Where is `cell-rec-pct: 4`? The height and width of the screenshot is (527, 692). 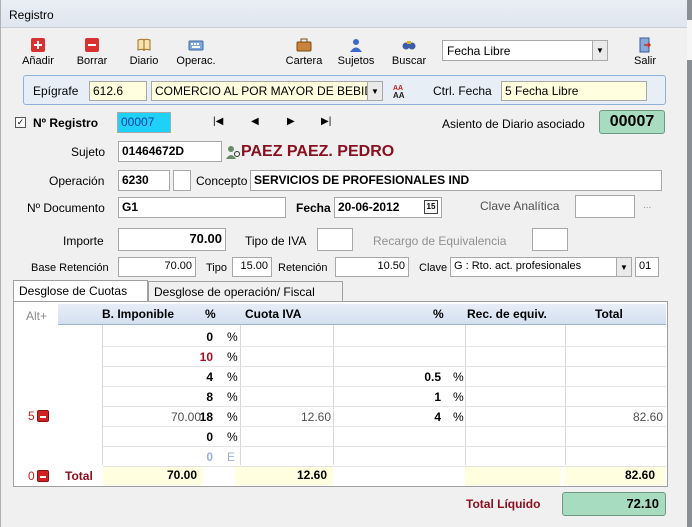
cell-rec-pct: 4 is located at coordinates (431, 417).